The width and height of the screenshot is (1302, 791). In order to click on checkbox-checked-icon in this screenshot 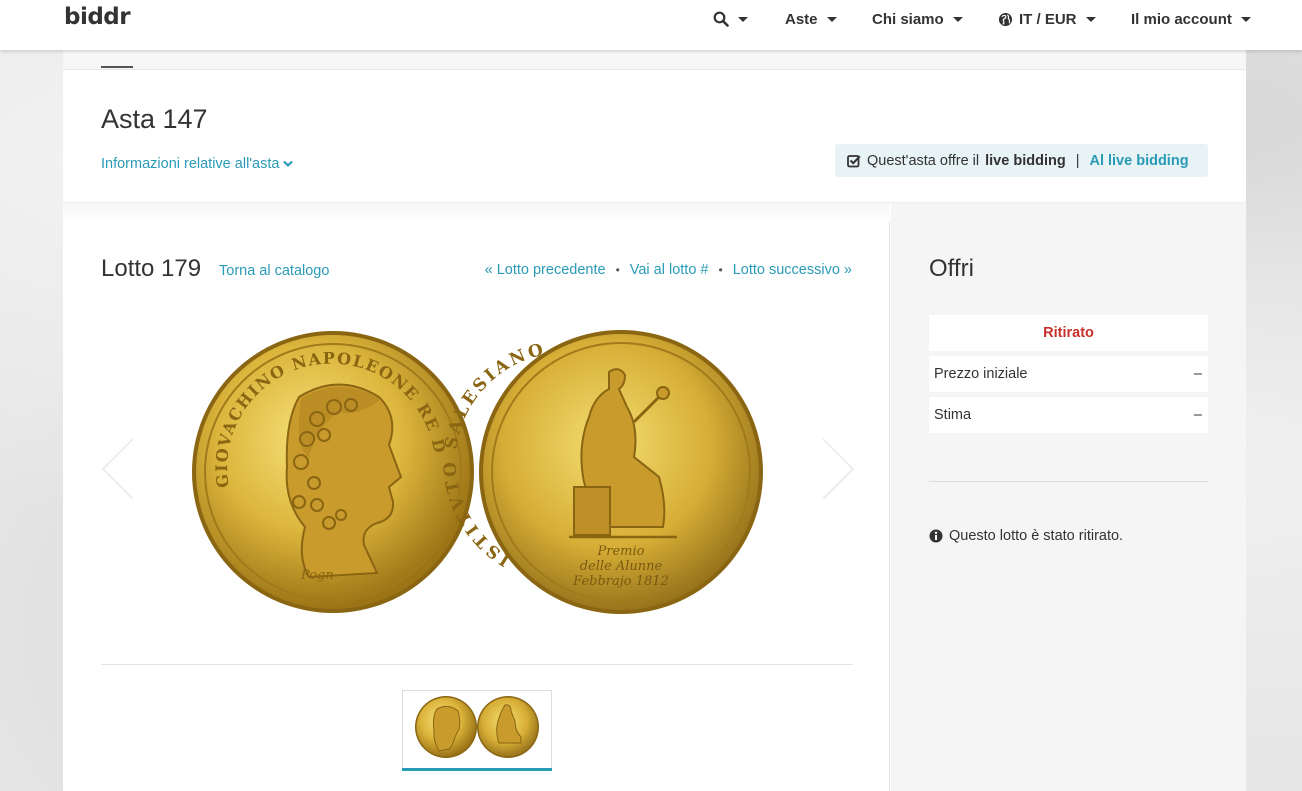, I will do `click(854, 161)`.